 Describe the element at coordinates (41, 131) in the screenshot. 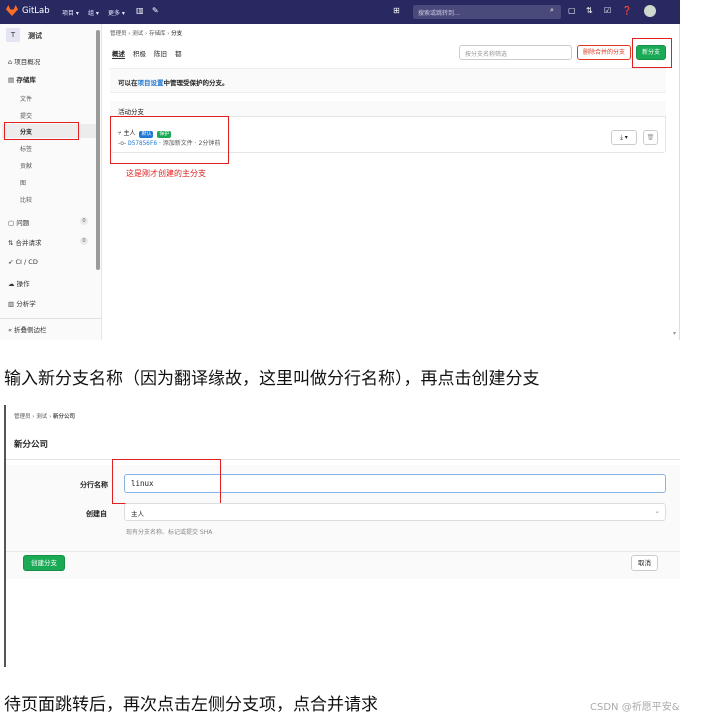

I see `highlight-branches-box` at that location.